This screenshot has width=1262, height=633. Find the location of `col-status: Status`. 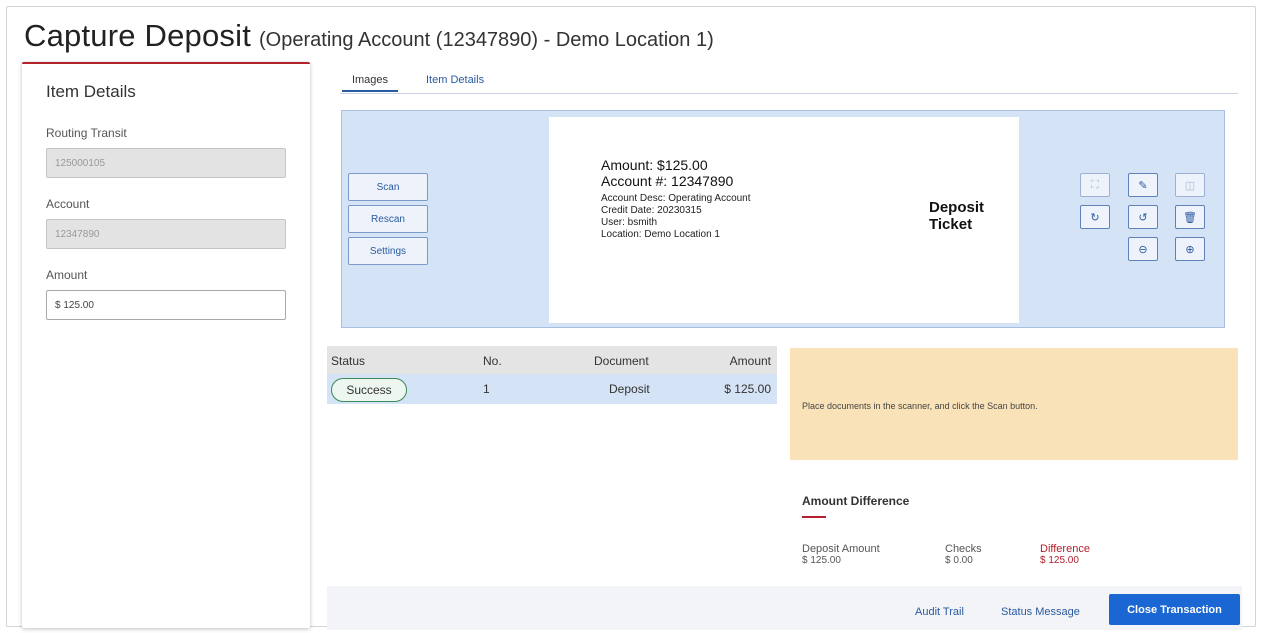

col-status: Status is located at coordinates (348, 361).